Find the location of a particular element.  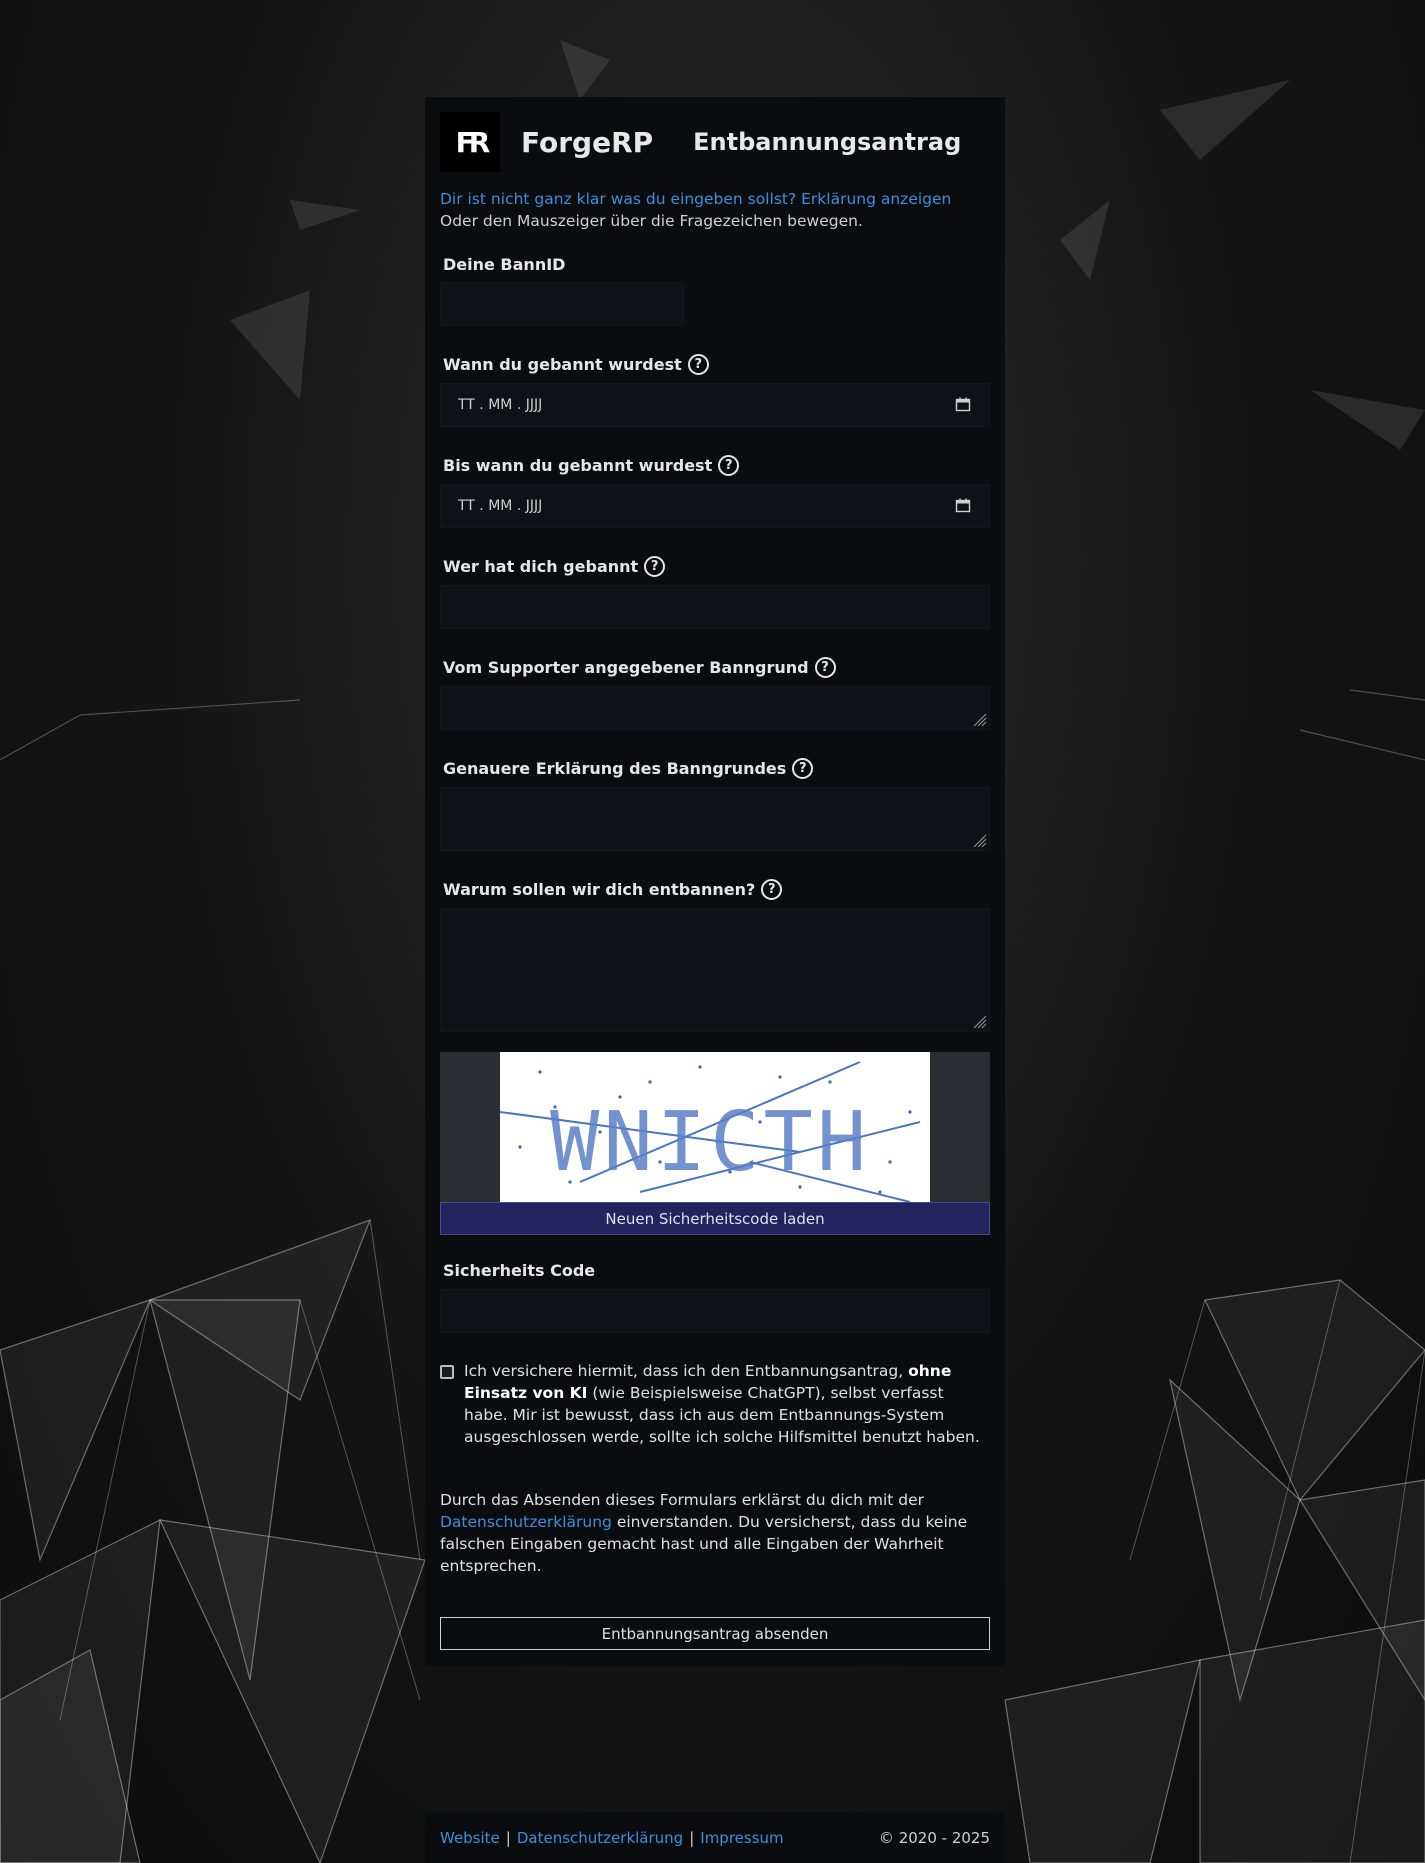

security-code-label-text: Sicherheits Code is located at coordinates (519, 1270).